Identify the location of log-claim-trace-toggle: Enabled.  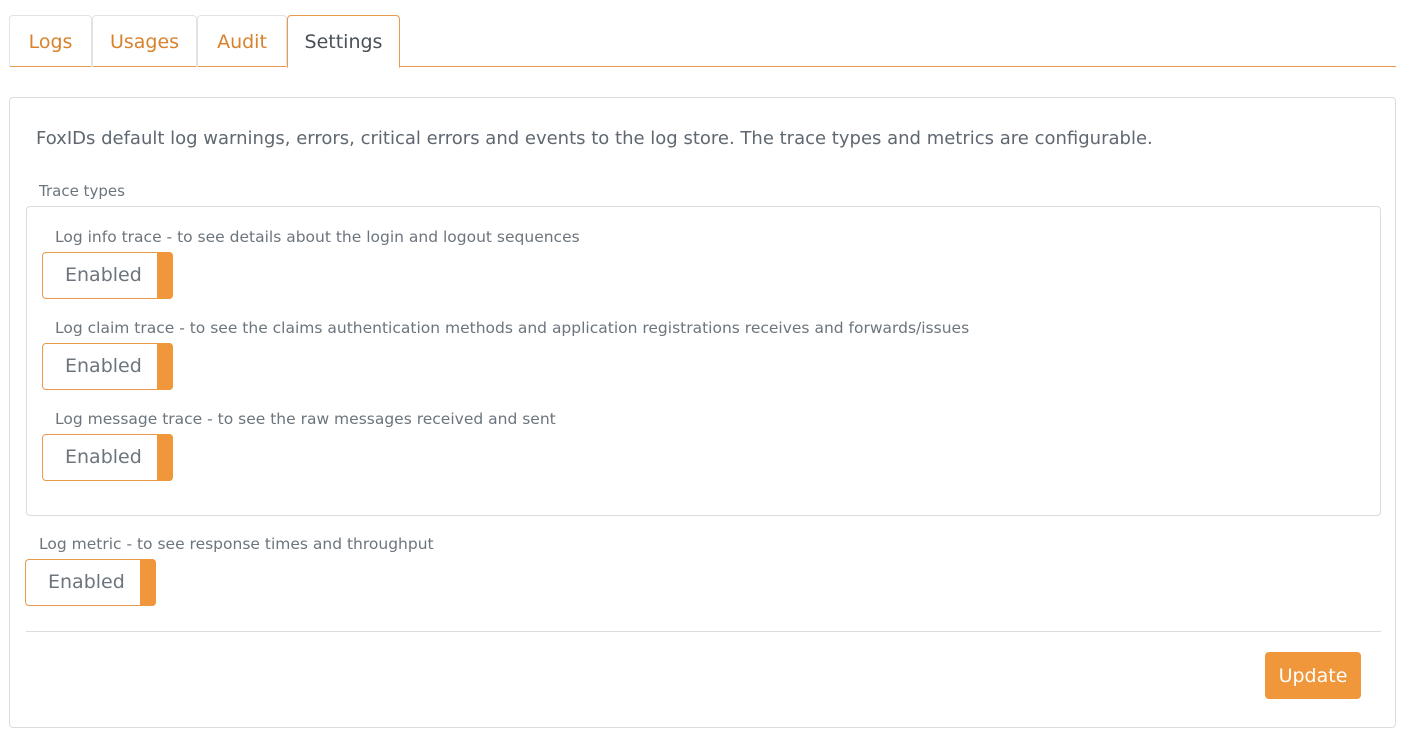
(107, 366).